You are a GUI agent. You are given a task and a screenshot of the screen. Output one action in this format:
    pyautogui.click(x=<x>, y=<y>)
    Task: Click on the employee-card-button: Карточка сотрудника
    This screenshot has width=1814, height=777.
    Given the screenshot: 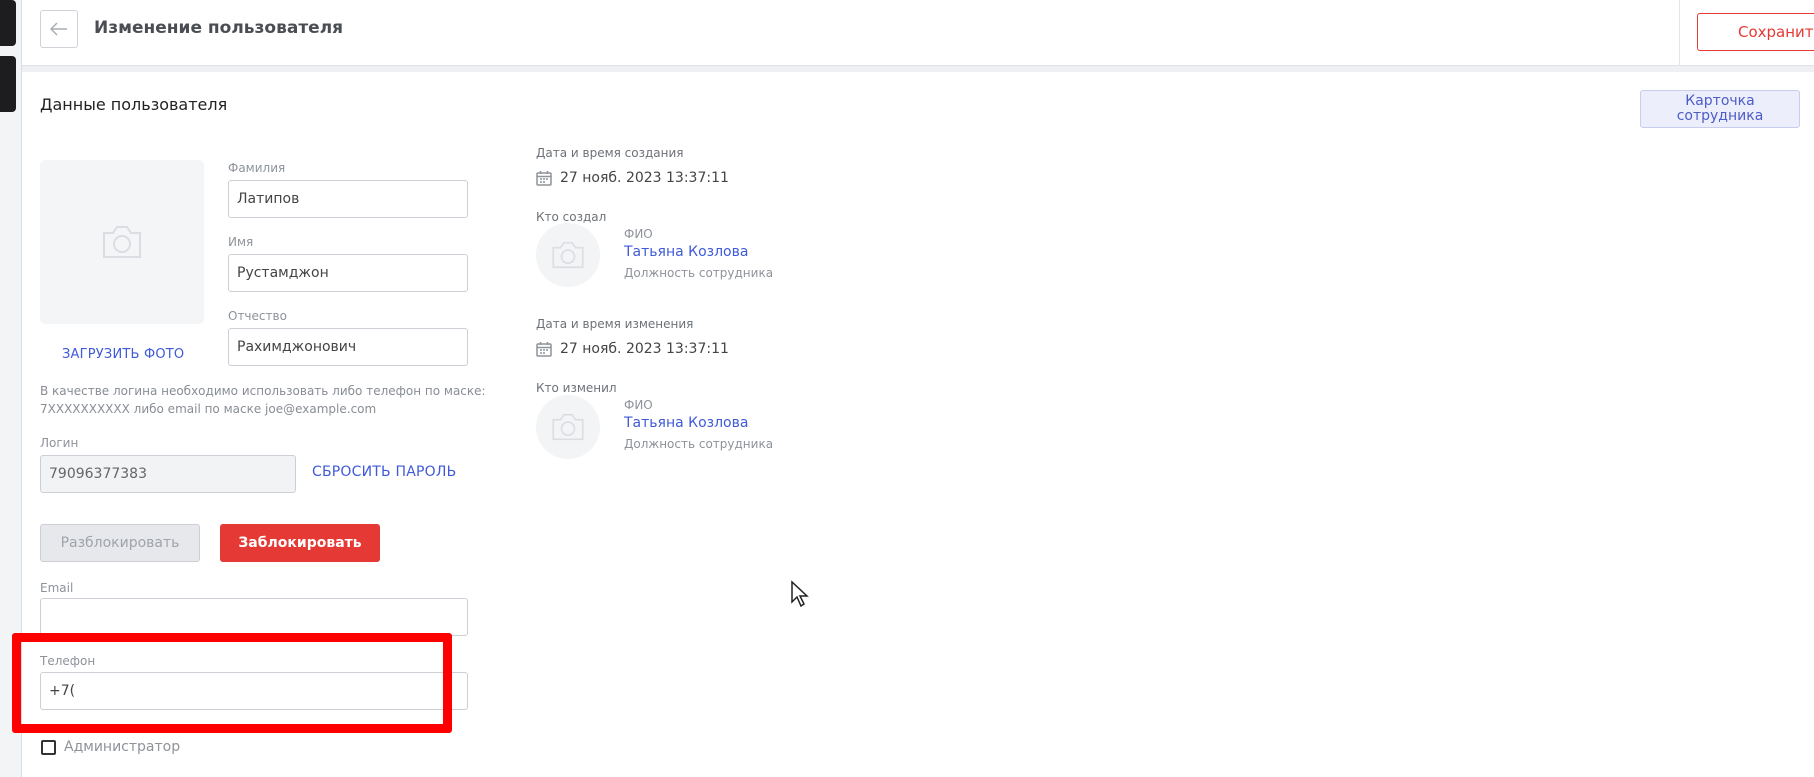 What is the action you would take?
    pyautogui.click(x=1720, y=109)
    